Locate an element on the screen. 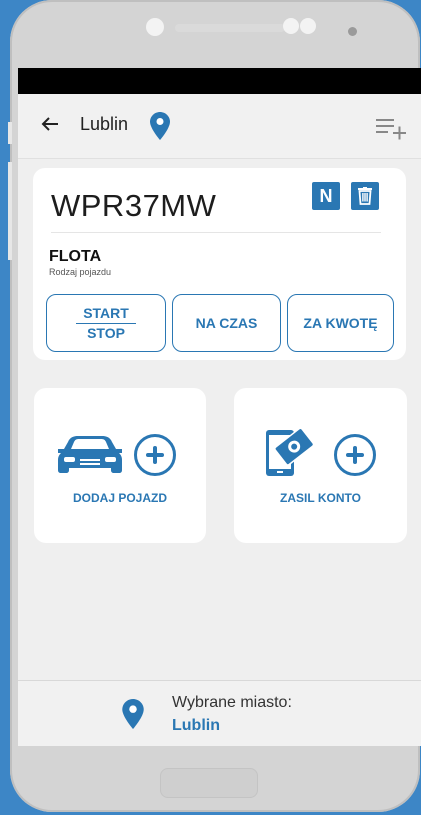  selected-city-bar: Wybrane miasto: Lublin is located at coordinates (219, 713).